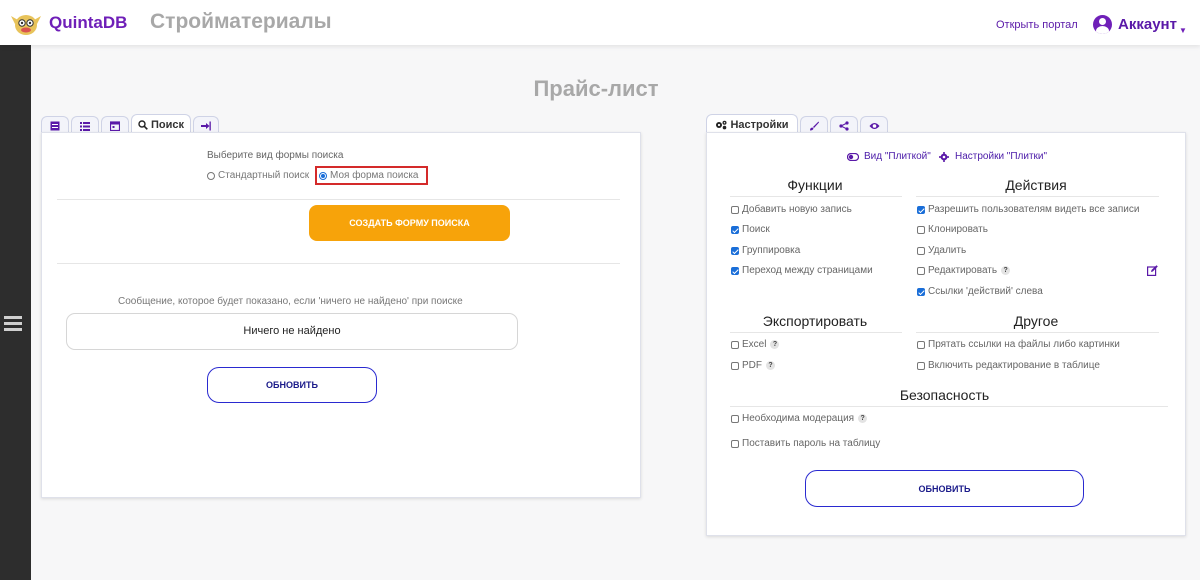 The height and width of the screenshot is (580, 1200). I want to click on calendar-icon, so click(115, 125).